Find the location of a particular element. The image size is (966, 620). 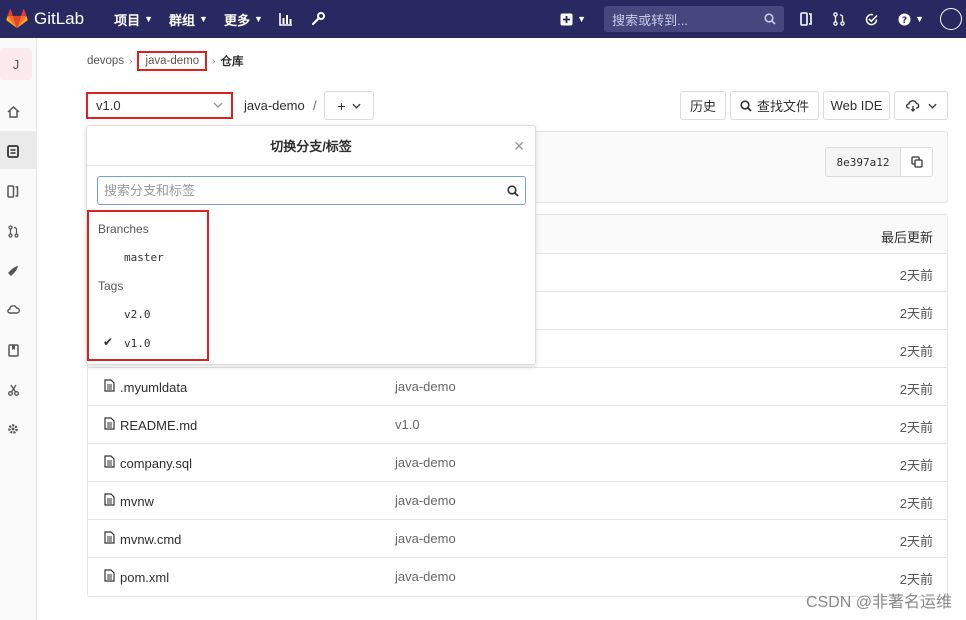

file-name: pom.xml is located at coordinates (145, 577).